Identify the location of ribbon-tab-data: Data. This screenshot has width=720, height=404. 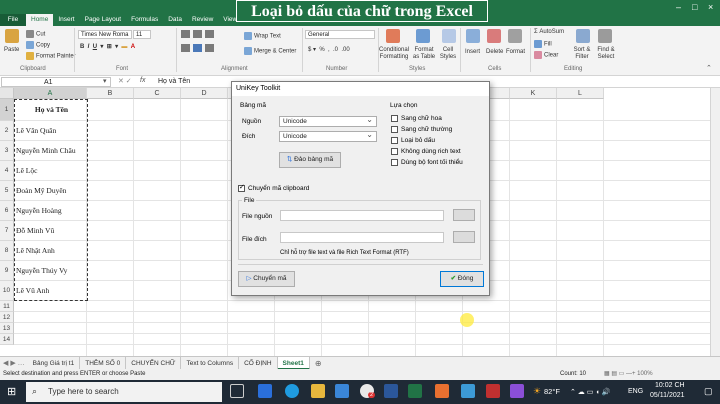
(175, 20).